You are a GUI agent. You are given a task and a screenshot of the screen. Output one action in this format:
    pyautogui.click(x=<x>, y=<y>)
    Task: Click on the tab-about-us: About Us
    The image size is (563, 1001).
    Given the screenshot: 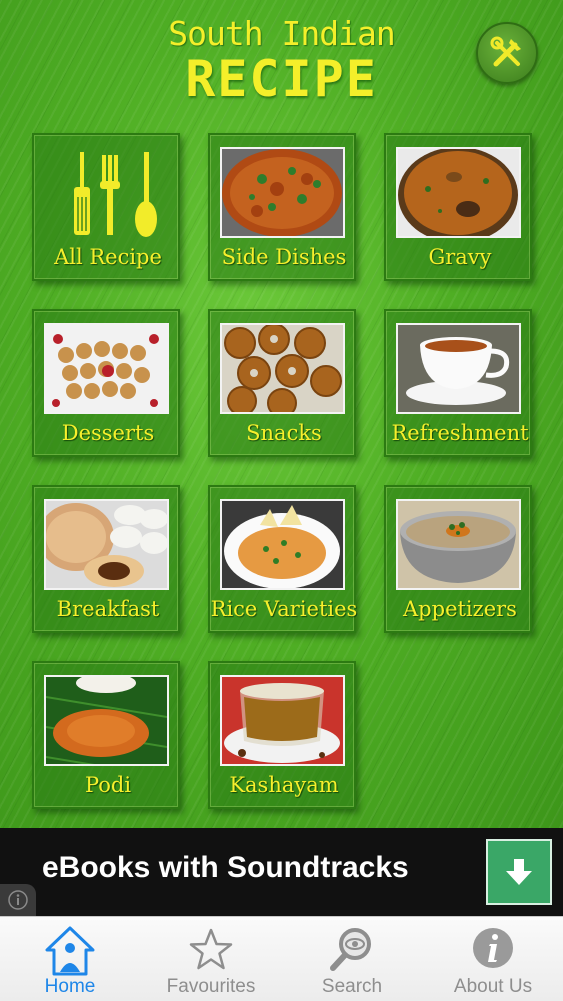 What is the action you would take?
    pyautogui.click(x=493, y=958)
    